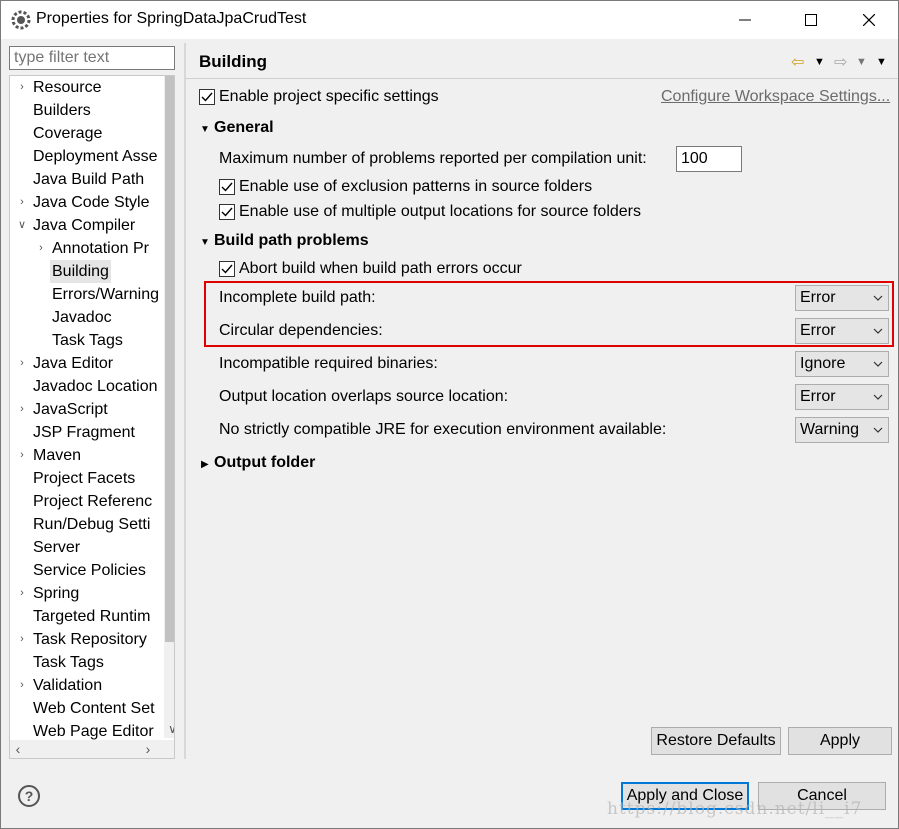 This screenshot has width=899, height=829. Describe the element at coordinates (87, 455) in the screenshot. I see `tree-item: › Maven` at that location.